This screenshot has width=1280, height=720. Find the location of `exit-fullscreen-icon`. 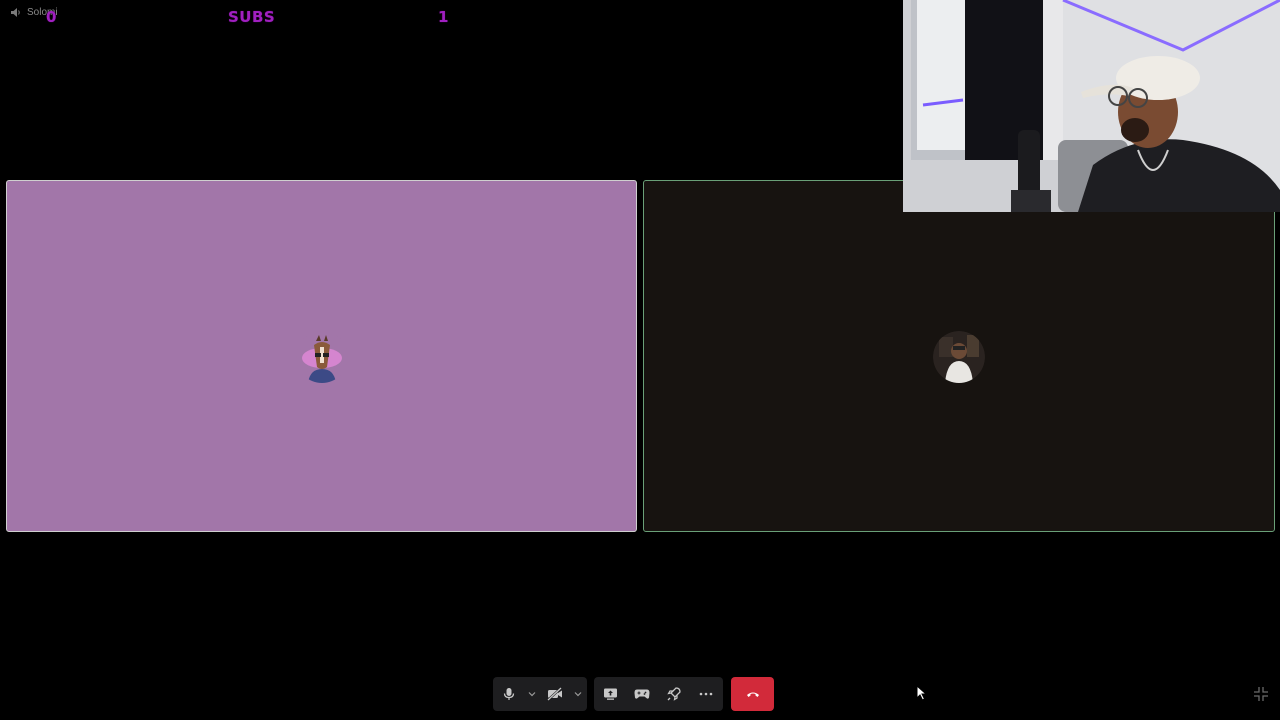

exit-fullscreen-icon is located at coordinates (1261, 696).